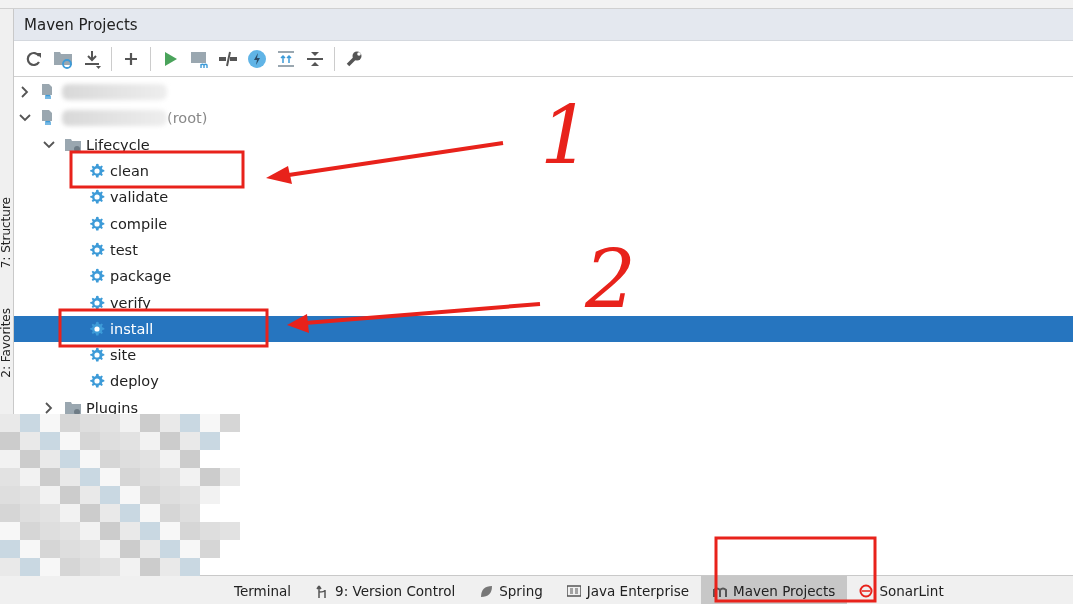  Describe the element at coordinates (573, 590) in the screenshot. I see `enterprise-icon` at that location.